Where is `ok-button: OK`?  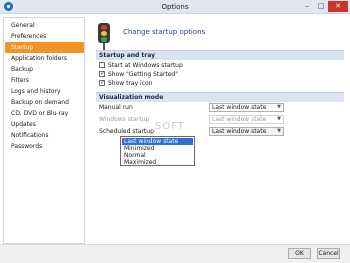
ok-button: OK is located at coordinates (299, 253).